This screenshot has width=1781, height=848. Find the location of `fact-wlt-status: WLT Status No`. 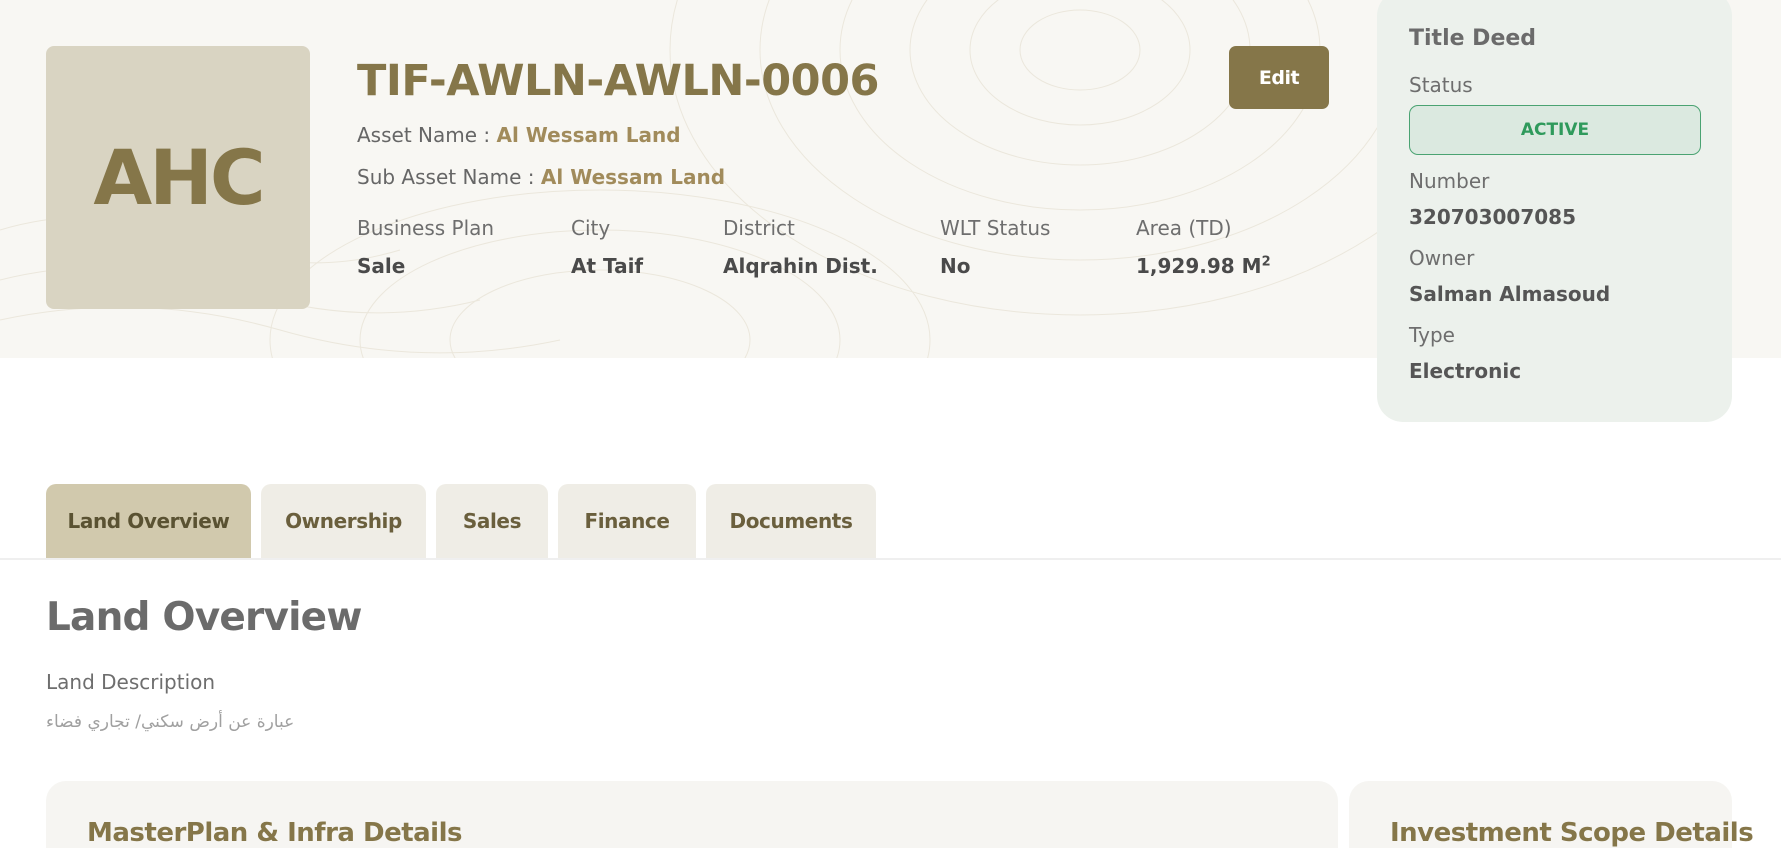

fact-wlt-status: WLT Status No is located at coordinates (995, 247).